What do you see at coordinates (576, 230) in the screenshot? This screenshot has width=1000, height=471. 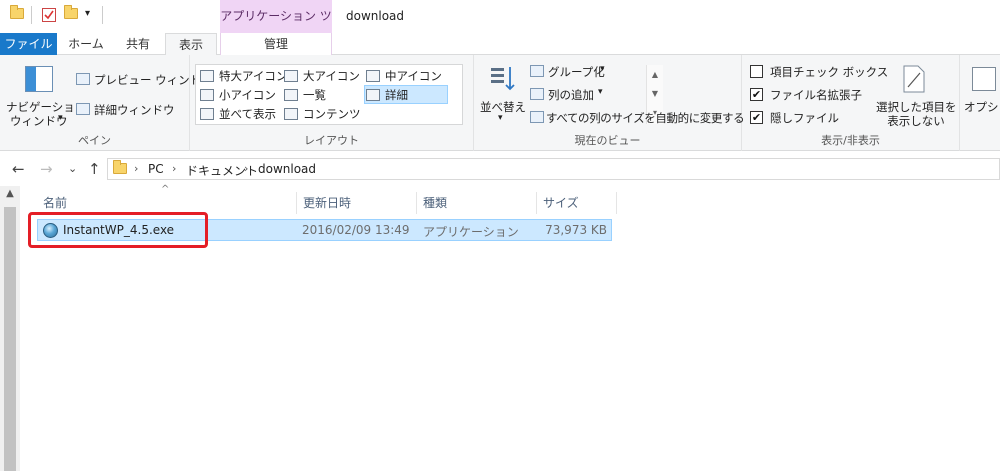 I see `file-size: 73,973 KB` at bounding box center [576, 230].